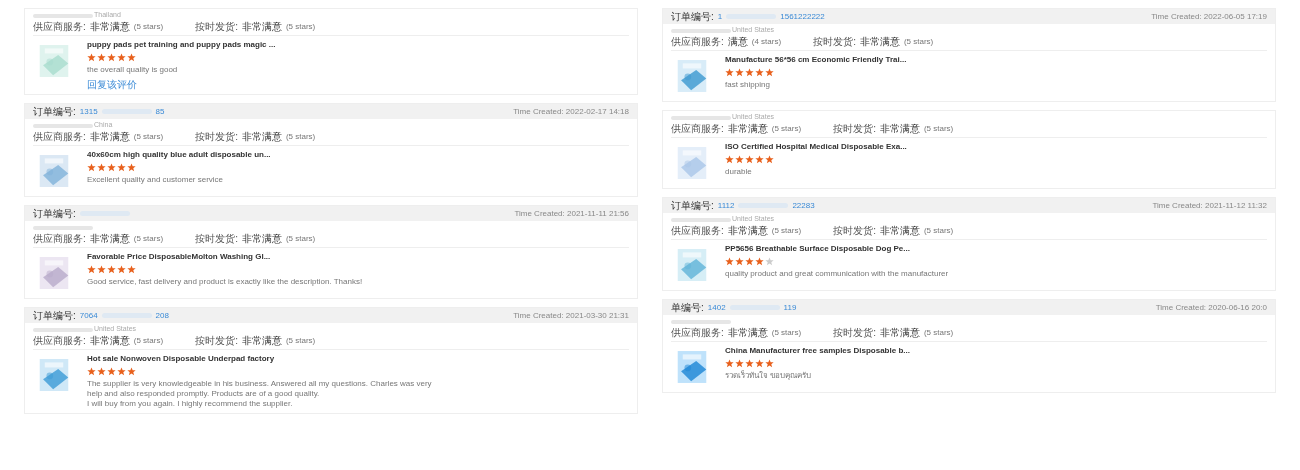  What do you see at coordinates (716, 307) in the screenshot?
I see `order-number-start: 1402` at bounding box center [716, 307].